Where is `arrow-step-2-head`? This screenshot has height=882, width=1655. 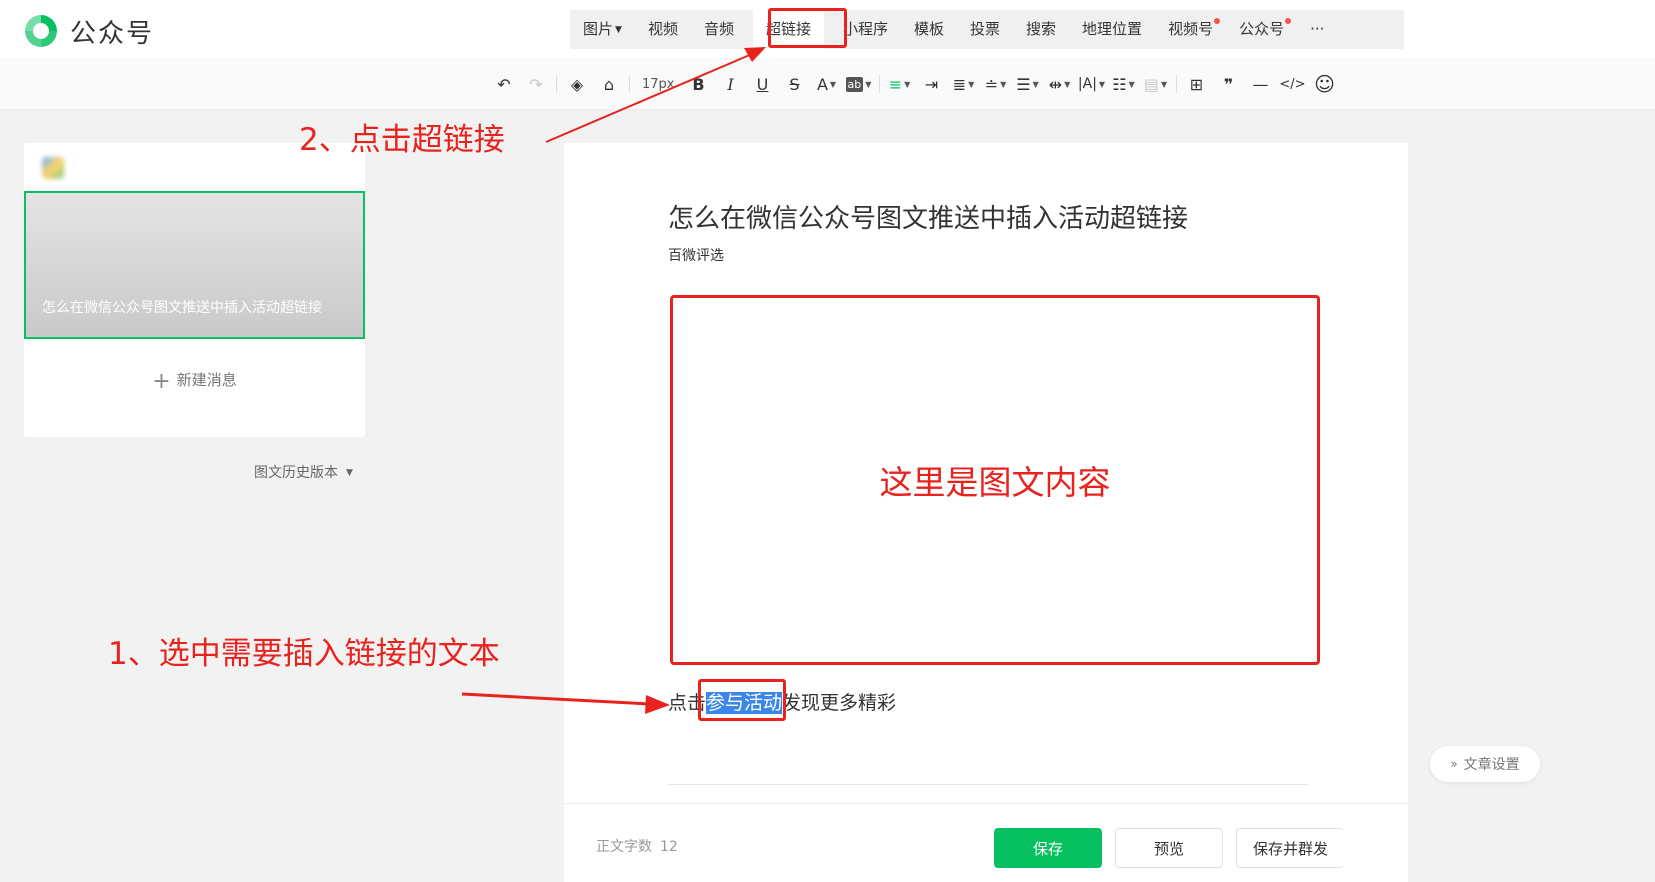
arrow-step-2-head is located at coordinates (755, 54).